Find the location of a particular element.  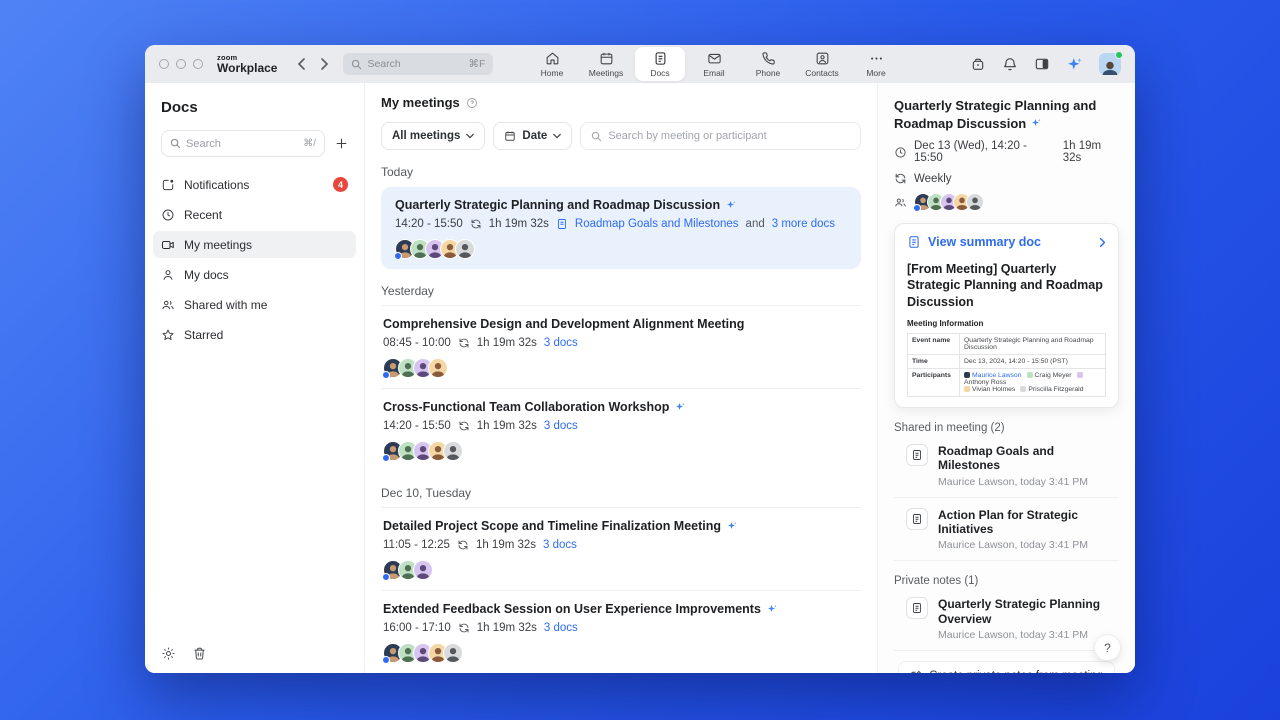

sidebar-item-notifications: Notifications 4 is located at coordinates (254, 184).